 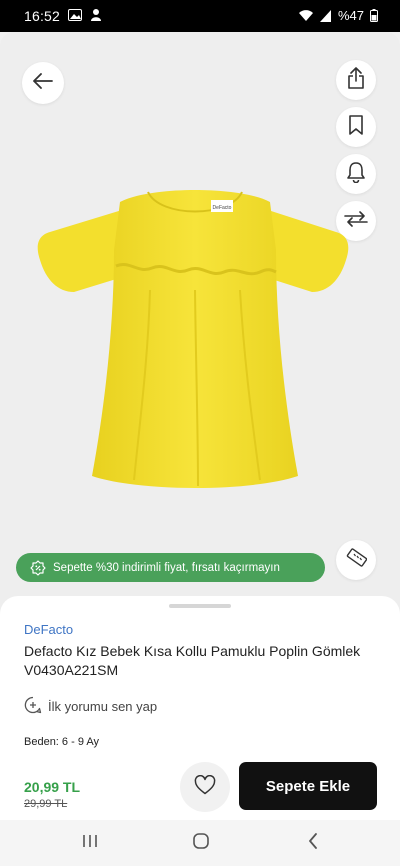 I want to click on status-bar: 16:52 %47, so click(x=200, y=16).